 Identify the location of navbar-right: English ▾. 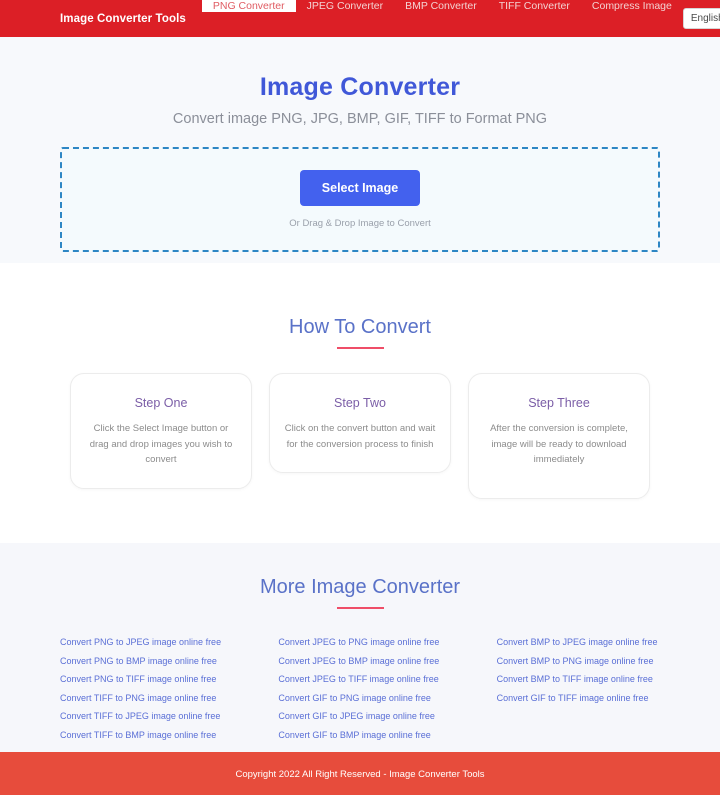
(701, 18).